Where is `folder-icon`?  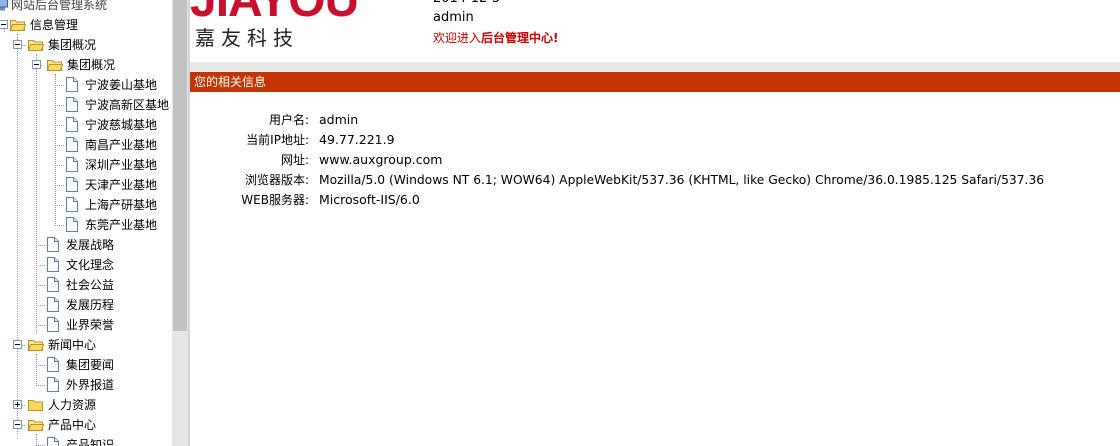
folder-icon is located at coordinates (35, 405).